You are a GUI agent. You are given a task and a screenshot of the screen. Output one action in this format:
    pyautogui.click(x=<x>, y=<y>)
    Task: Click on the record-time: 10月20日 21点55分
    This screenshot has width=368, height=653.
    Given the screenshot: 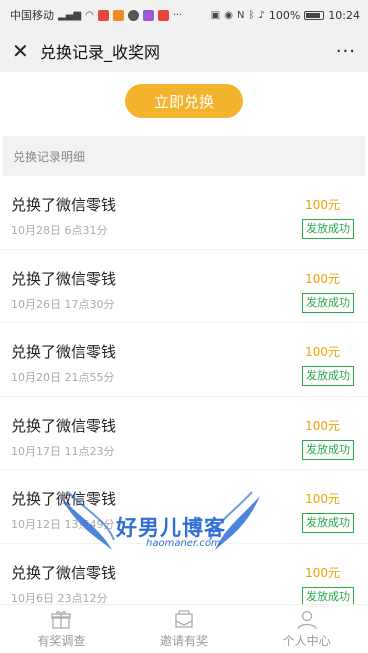 What is the action you would take?
    pyautogui.click(x=63, y=377)
    